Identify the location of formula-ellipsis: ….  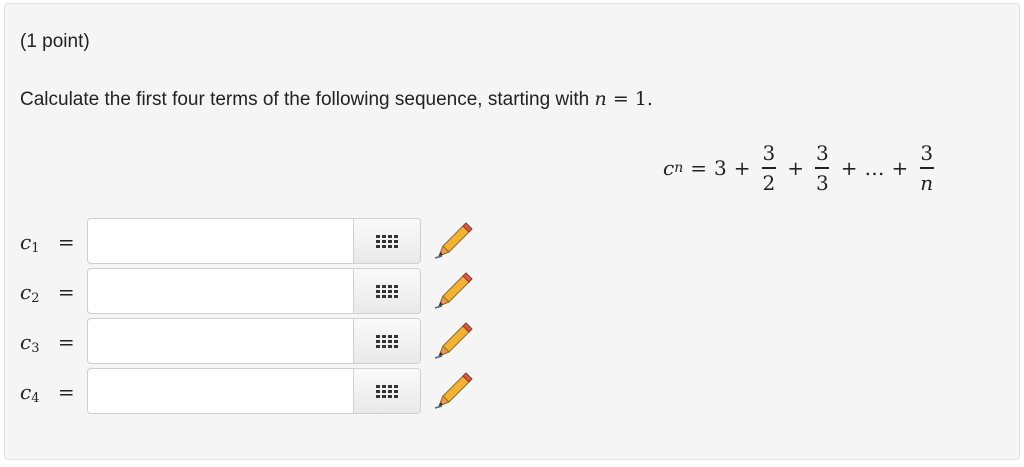
(874, 168).